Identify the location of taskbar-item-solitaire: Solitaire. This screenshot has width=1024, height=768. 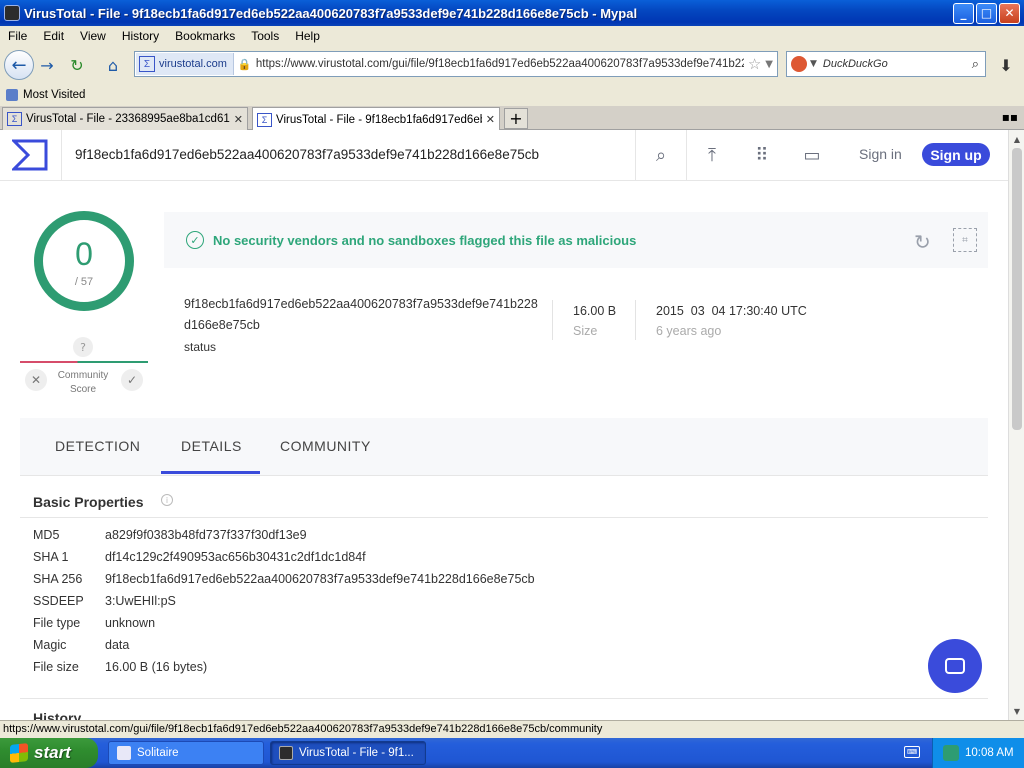
(186, 753).